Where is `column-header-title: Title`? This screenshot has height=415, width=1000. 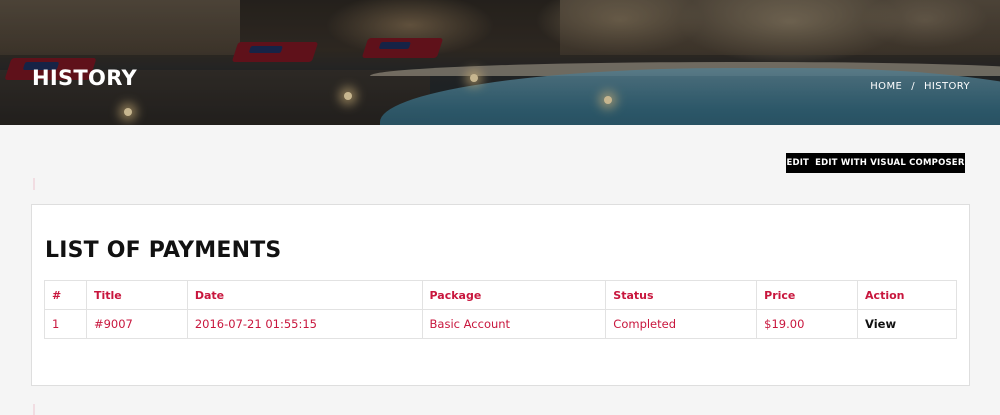 column-header-title: Title is located at coordinates (136, 295).